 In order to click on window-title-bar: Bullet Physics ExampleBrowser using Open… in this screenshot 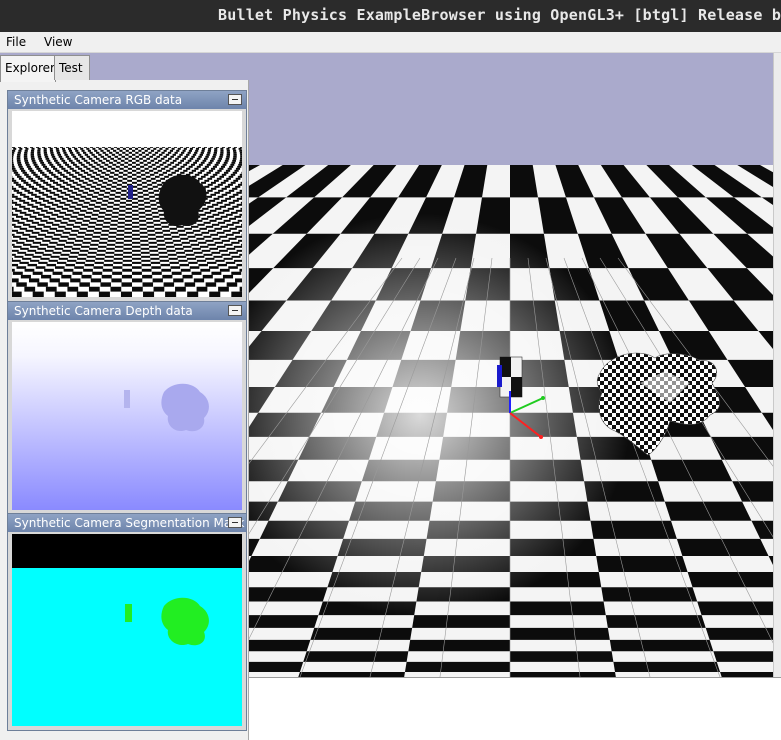, I will do `click(390, 16)`.